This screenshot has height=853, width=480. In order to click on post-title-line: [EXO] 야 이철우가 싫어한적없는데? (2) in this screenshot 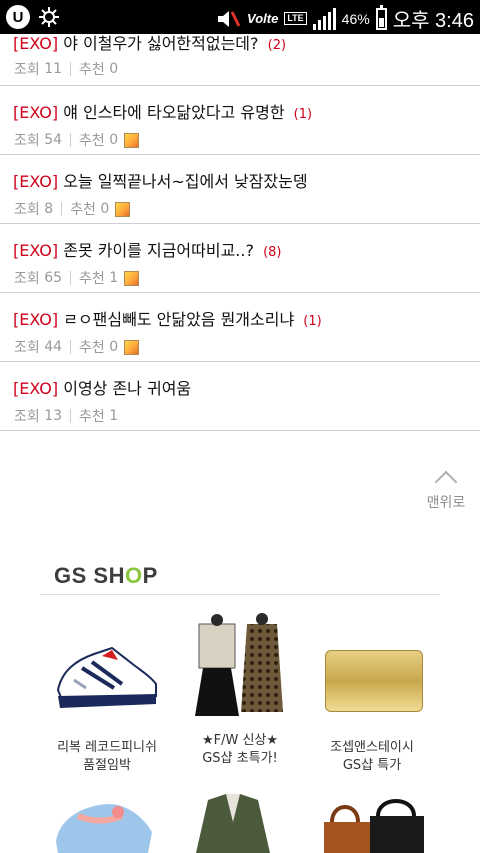, I will do `click(149, 42)`.